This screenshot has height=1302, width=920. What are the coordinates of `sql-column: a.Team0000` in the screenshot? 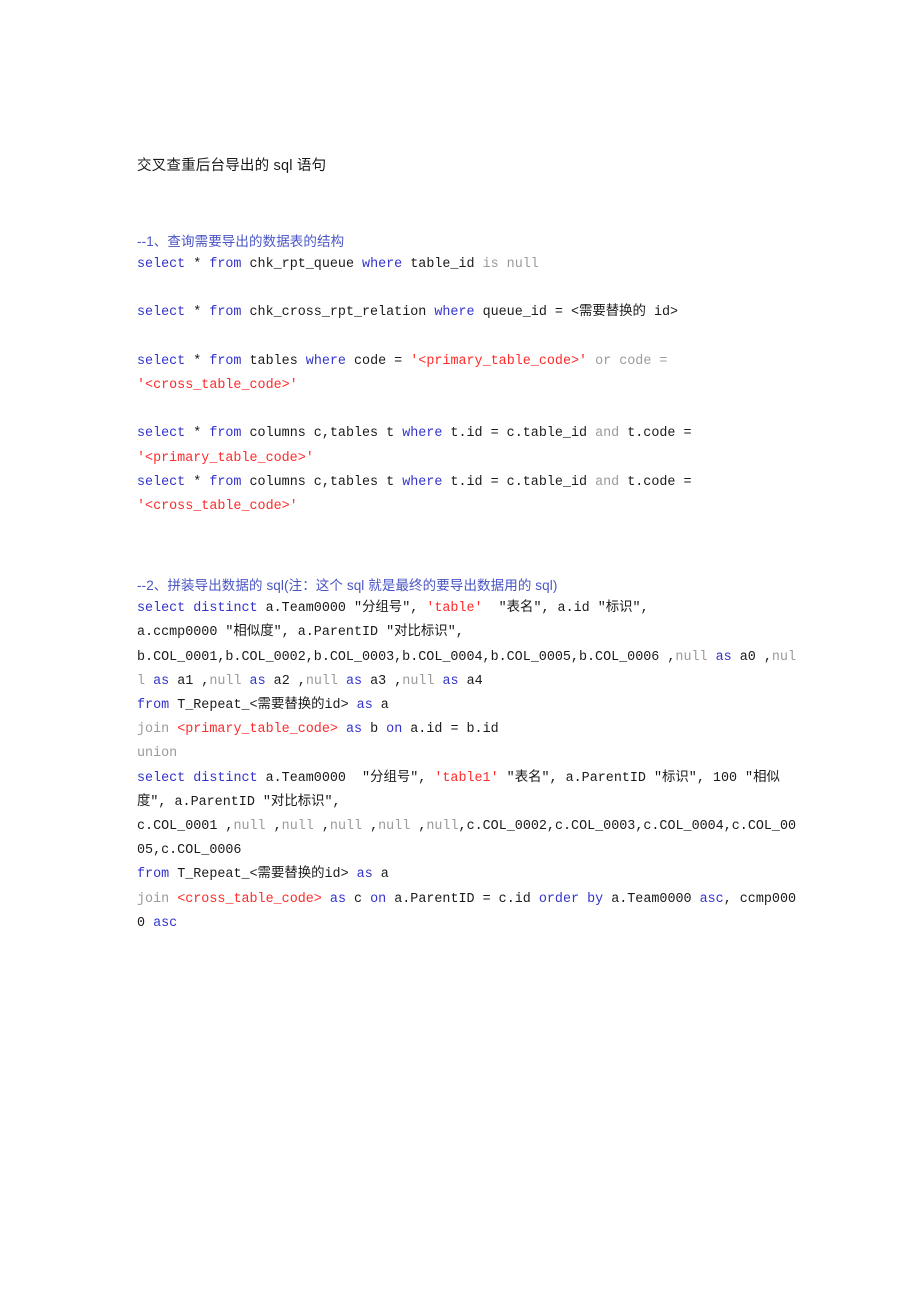 It's located at (651, 899).